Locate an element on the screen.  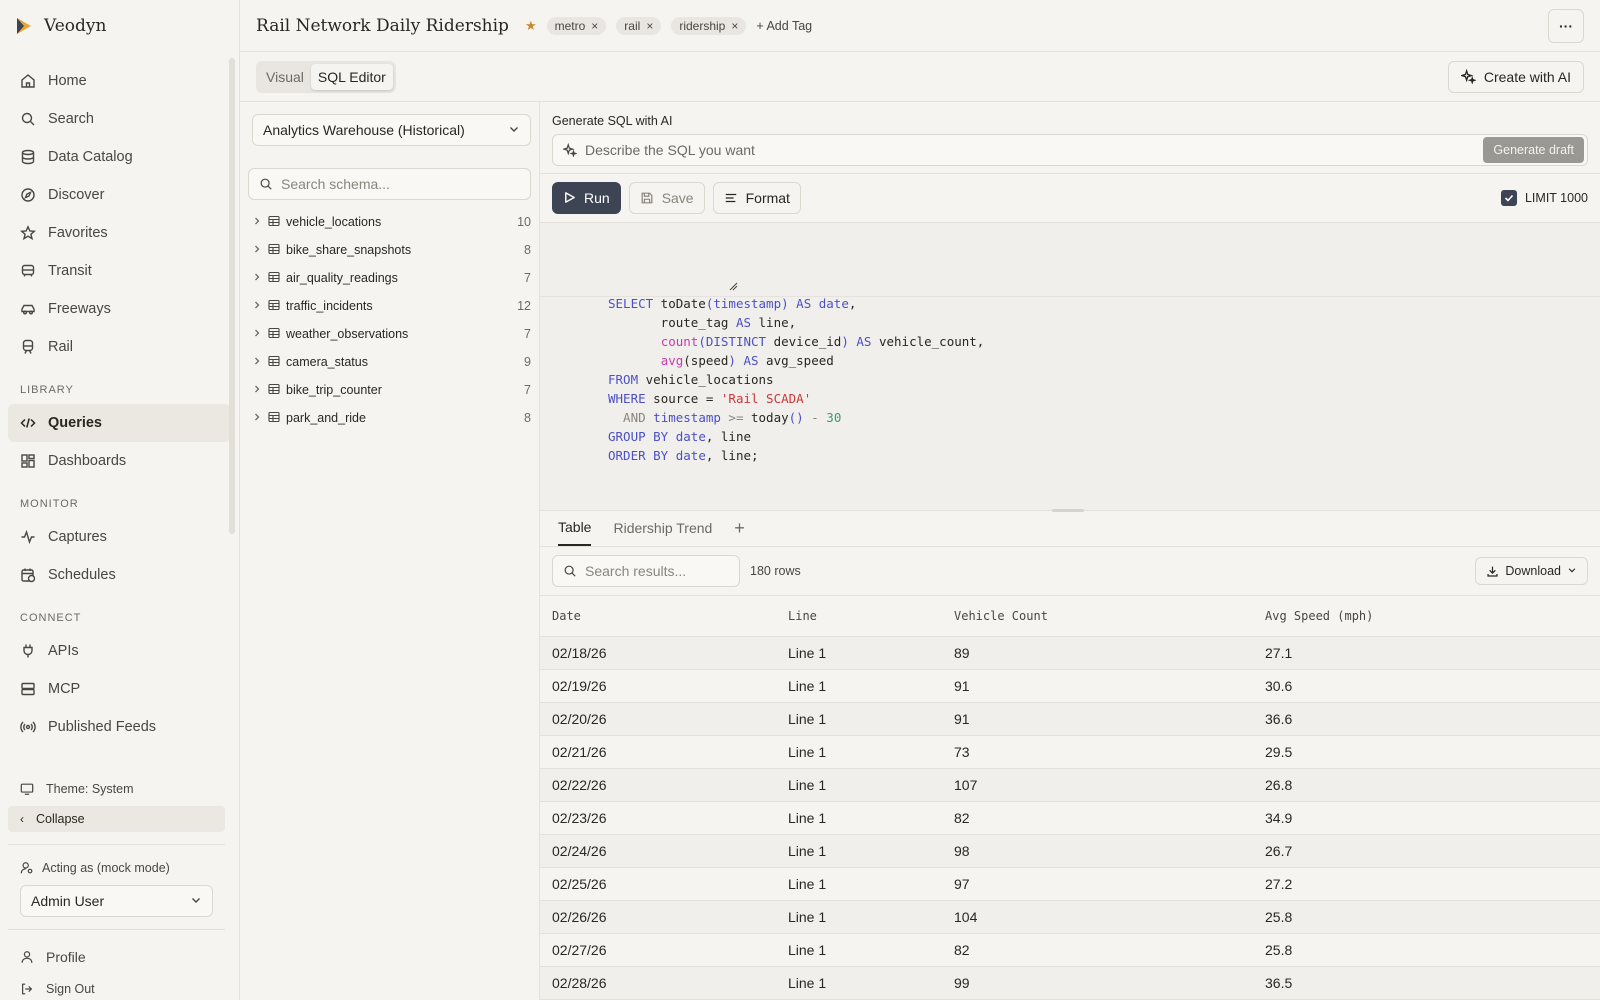
code-line: avg(speed) AS avg_speed is located at coordinates (747, 361).